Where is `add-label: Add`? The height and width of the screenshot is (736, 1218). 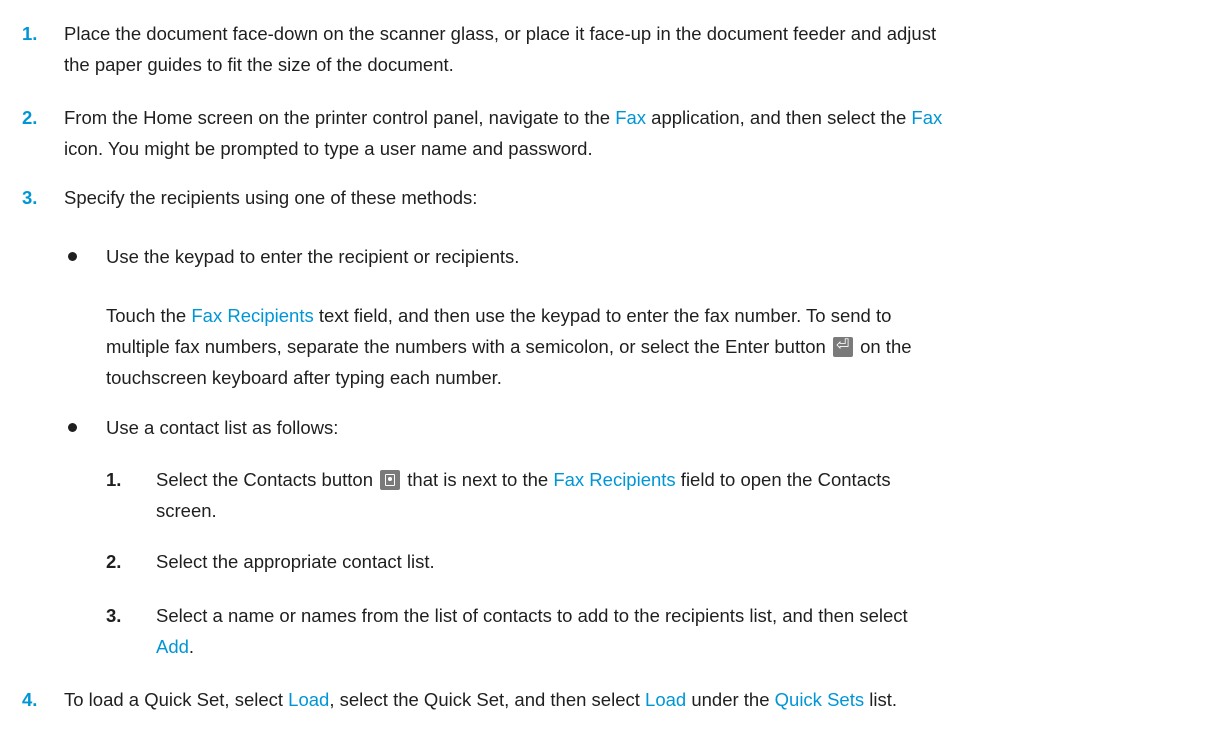 add-label: Add is located at coordinates (172, 646).